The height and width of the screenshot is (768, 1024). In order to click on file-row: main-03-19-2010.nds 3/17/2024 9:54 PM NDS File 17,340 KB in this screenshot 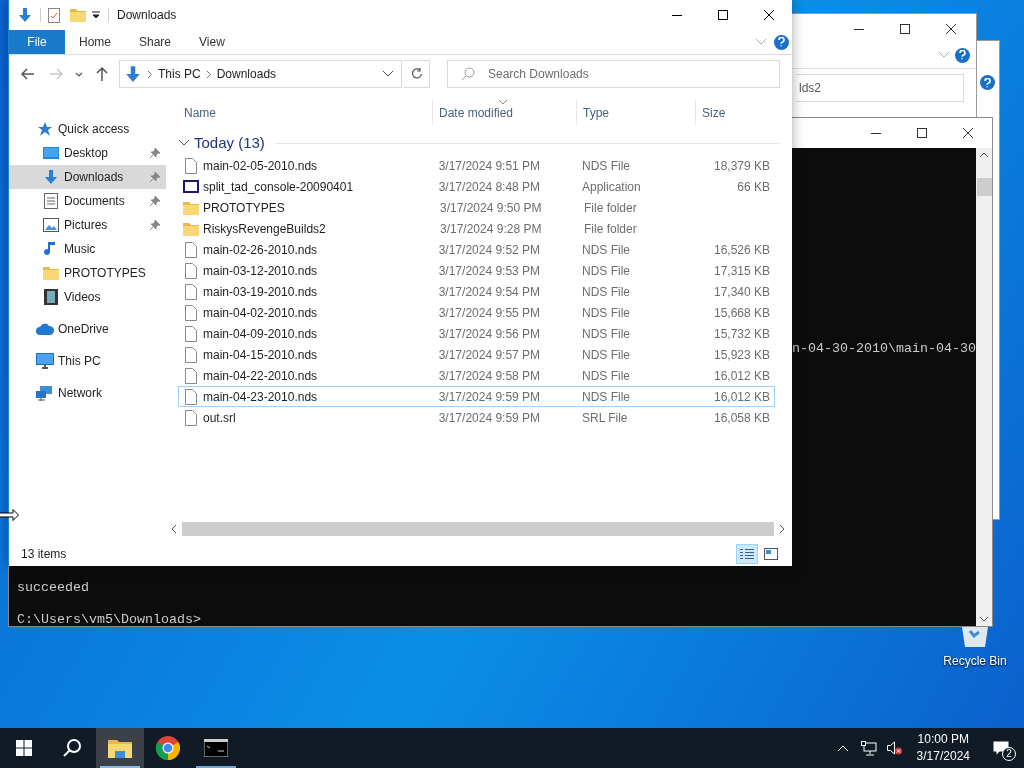, I will do `click(476, 291)`.